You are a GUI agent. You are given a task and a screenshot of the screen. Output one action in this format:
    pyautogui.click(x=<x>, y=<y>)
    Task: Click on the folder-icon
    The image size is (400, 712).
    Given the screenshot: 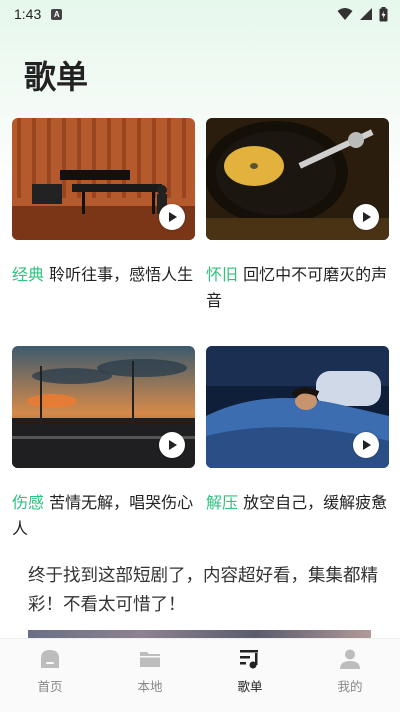 What is the action you would take?
    pyautogui.click(x=150, y=659)
    